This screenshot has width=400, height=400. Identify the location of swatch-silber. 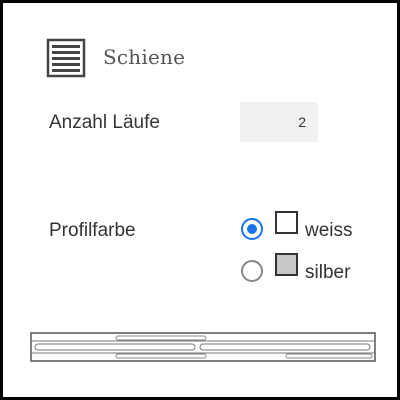
(286, 264).